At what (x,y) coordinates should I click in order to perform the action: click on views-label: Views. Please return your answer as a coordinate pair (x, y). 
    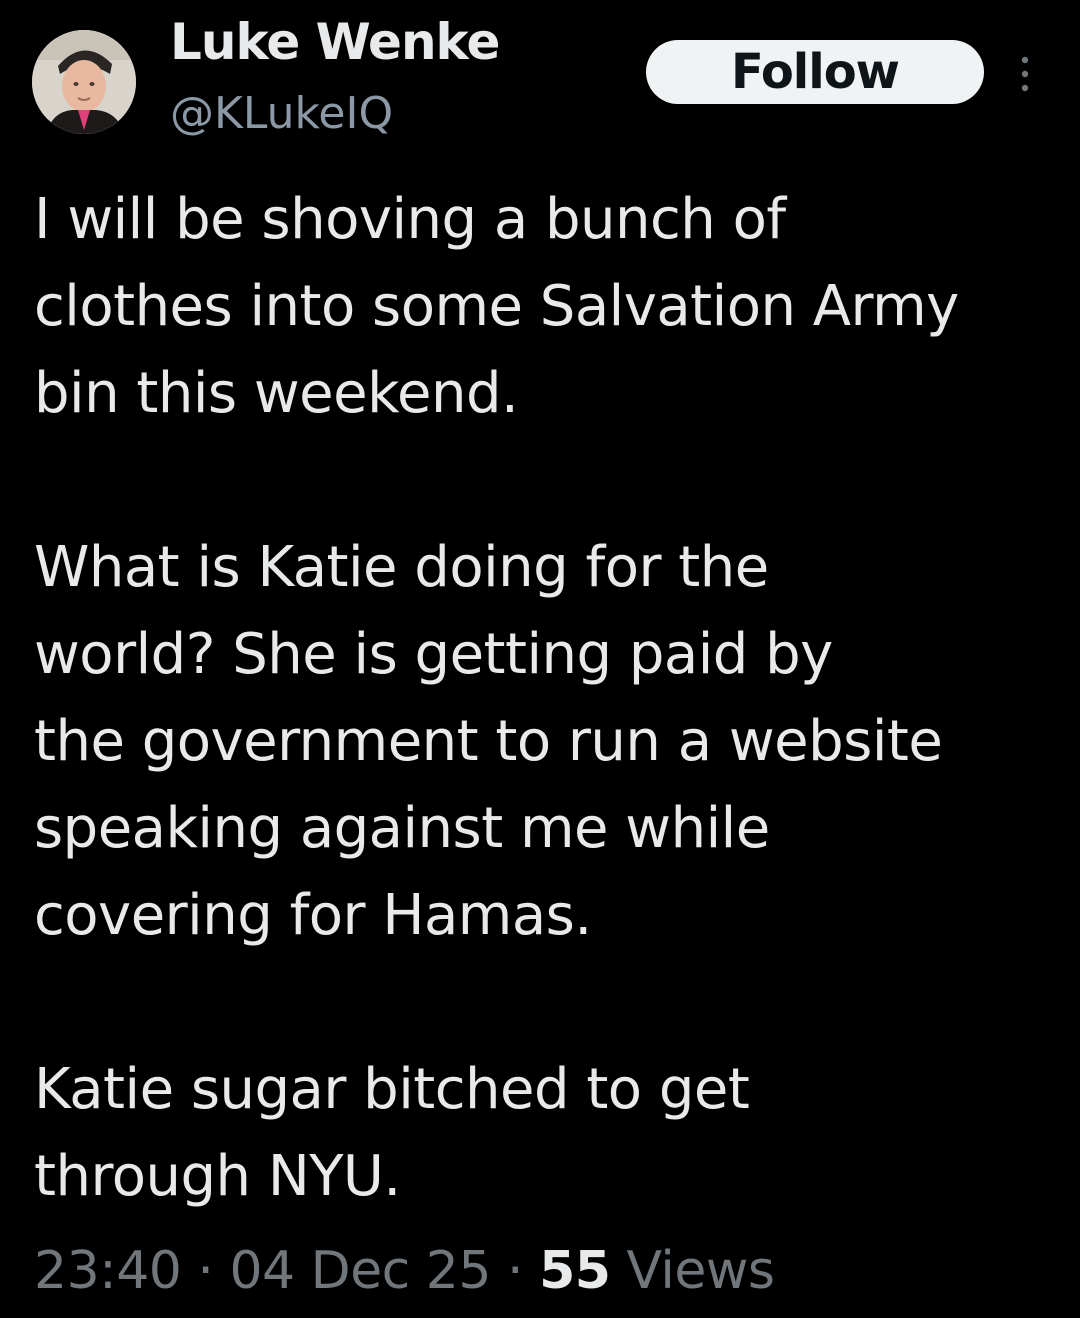
    Looking at the image, I should click on (692, 1271).